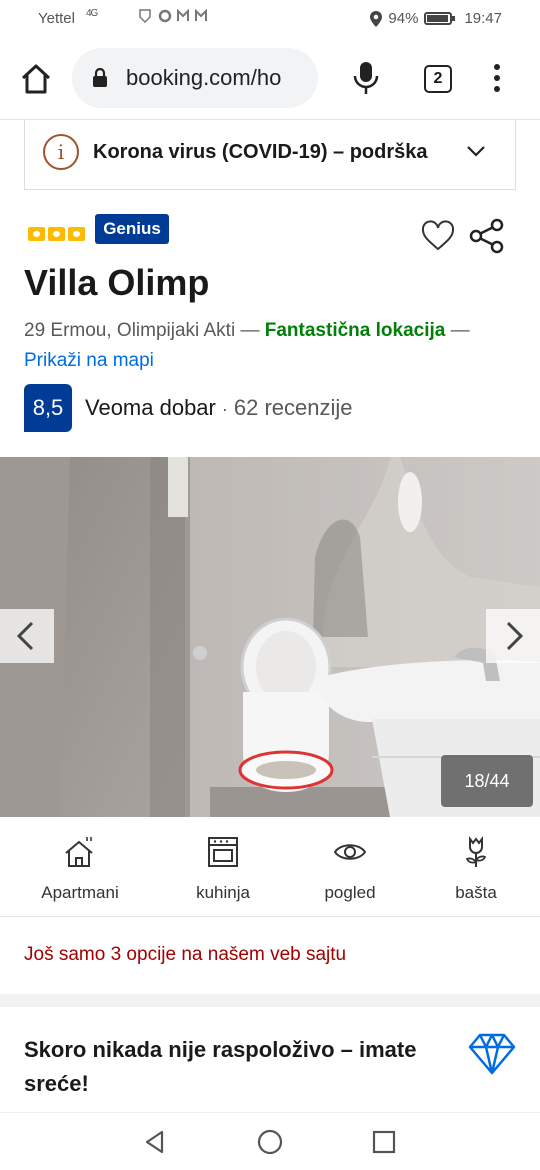  I want to click on back-icon, so click(155, 1142).